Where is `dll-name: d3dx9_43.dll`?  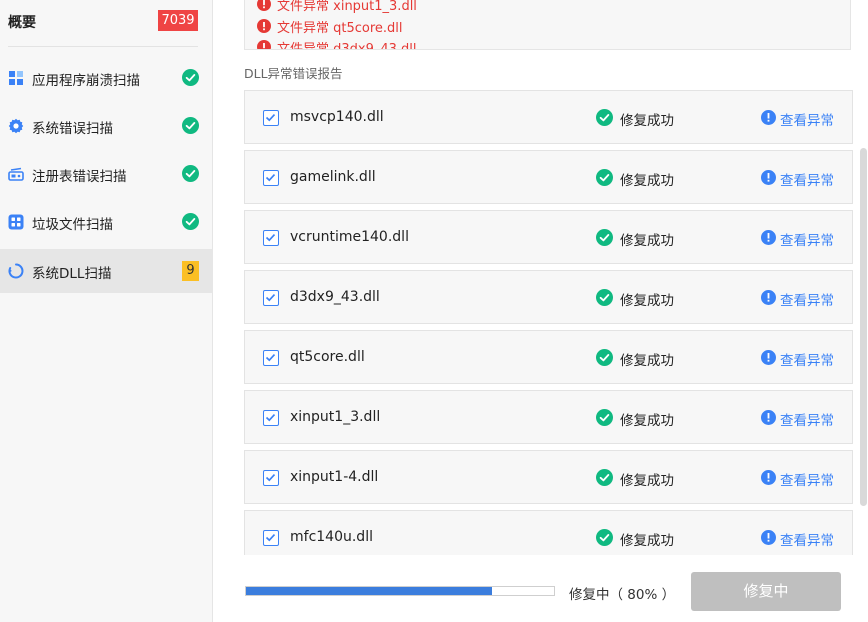 dll-name: d3dx9_43.dll is located at coordinates (335, 297).